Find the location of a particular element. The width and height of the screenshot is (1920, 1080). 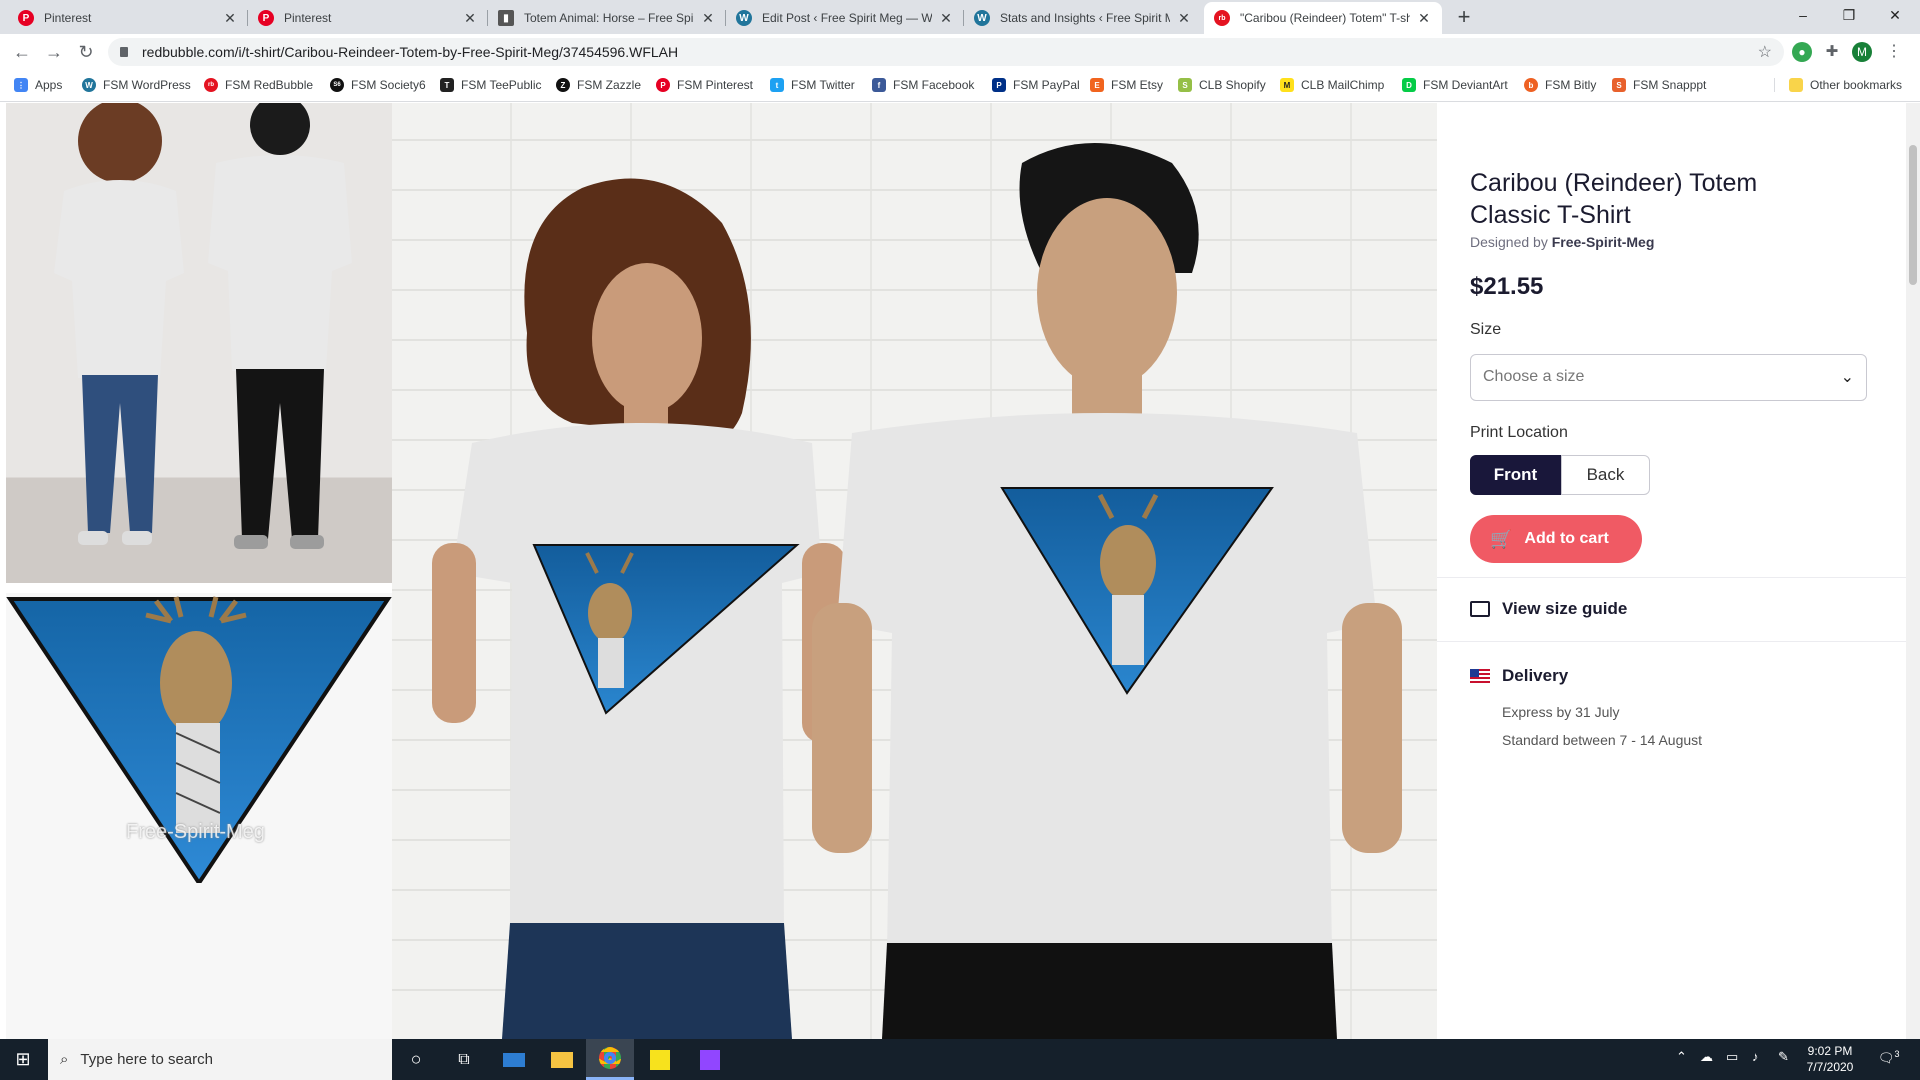

bookmark-fsm-snapppt: S FSM Snapppt is located at coordinates (1659, 85).